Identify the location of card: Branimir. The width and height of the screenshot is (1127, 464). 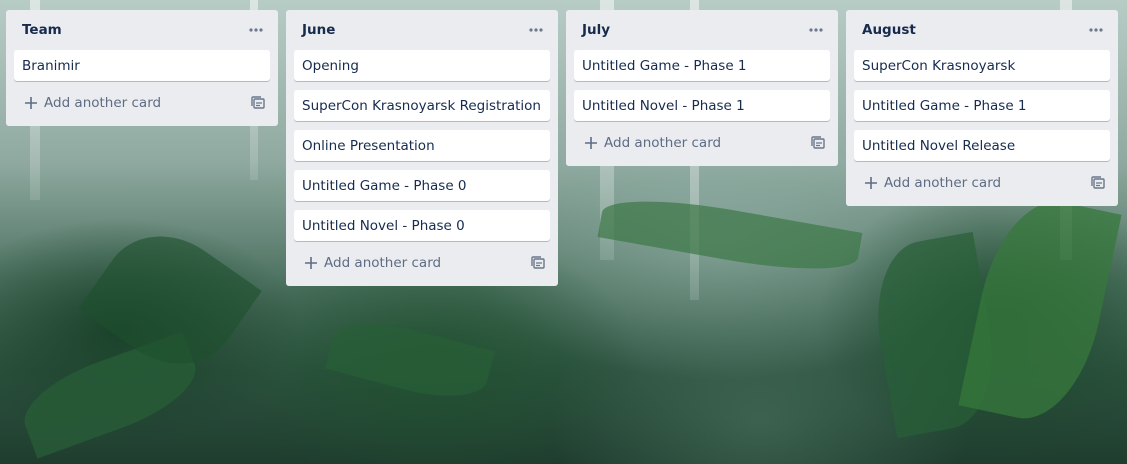
(142, 65).